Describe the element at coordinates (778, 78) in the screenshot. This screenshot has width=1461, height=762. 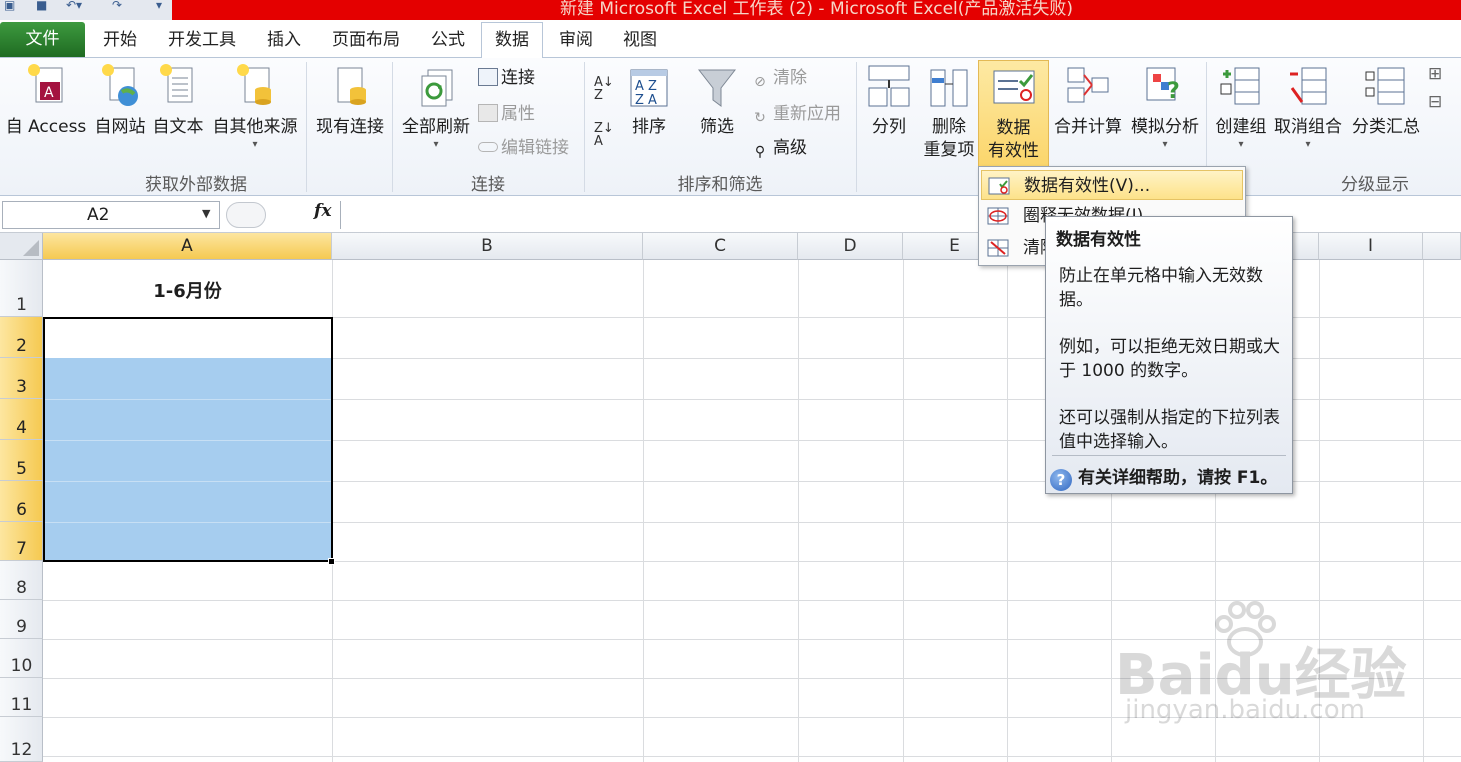
I see `clear-filter-button: ⊘ 清除` at that location.